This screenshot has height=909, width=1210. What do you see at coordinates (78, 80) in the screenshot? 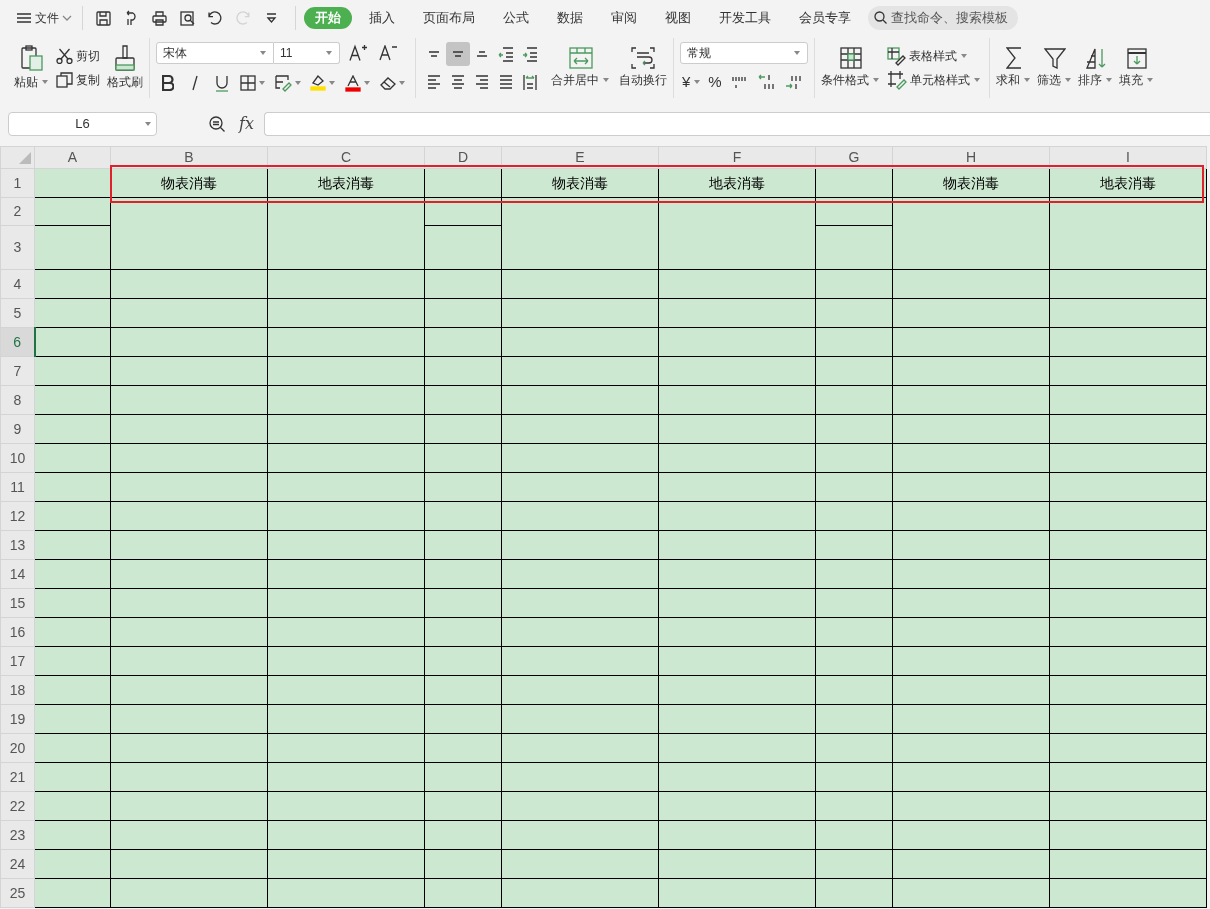
I see `copy-button: 复制` at bounding box center [78, 80].